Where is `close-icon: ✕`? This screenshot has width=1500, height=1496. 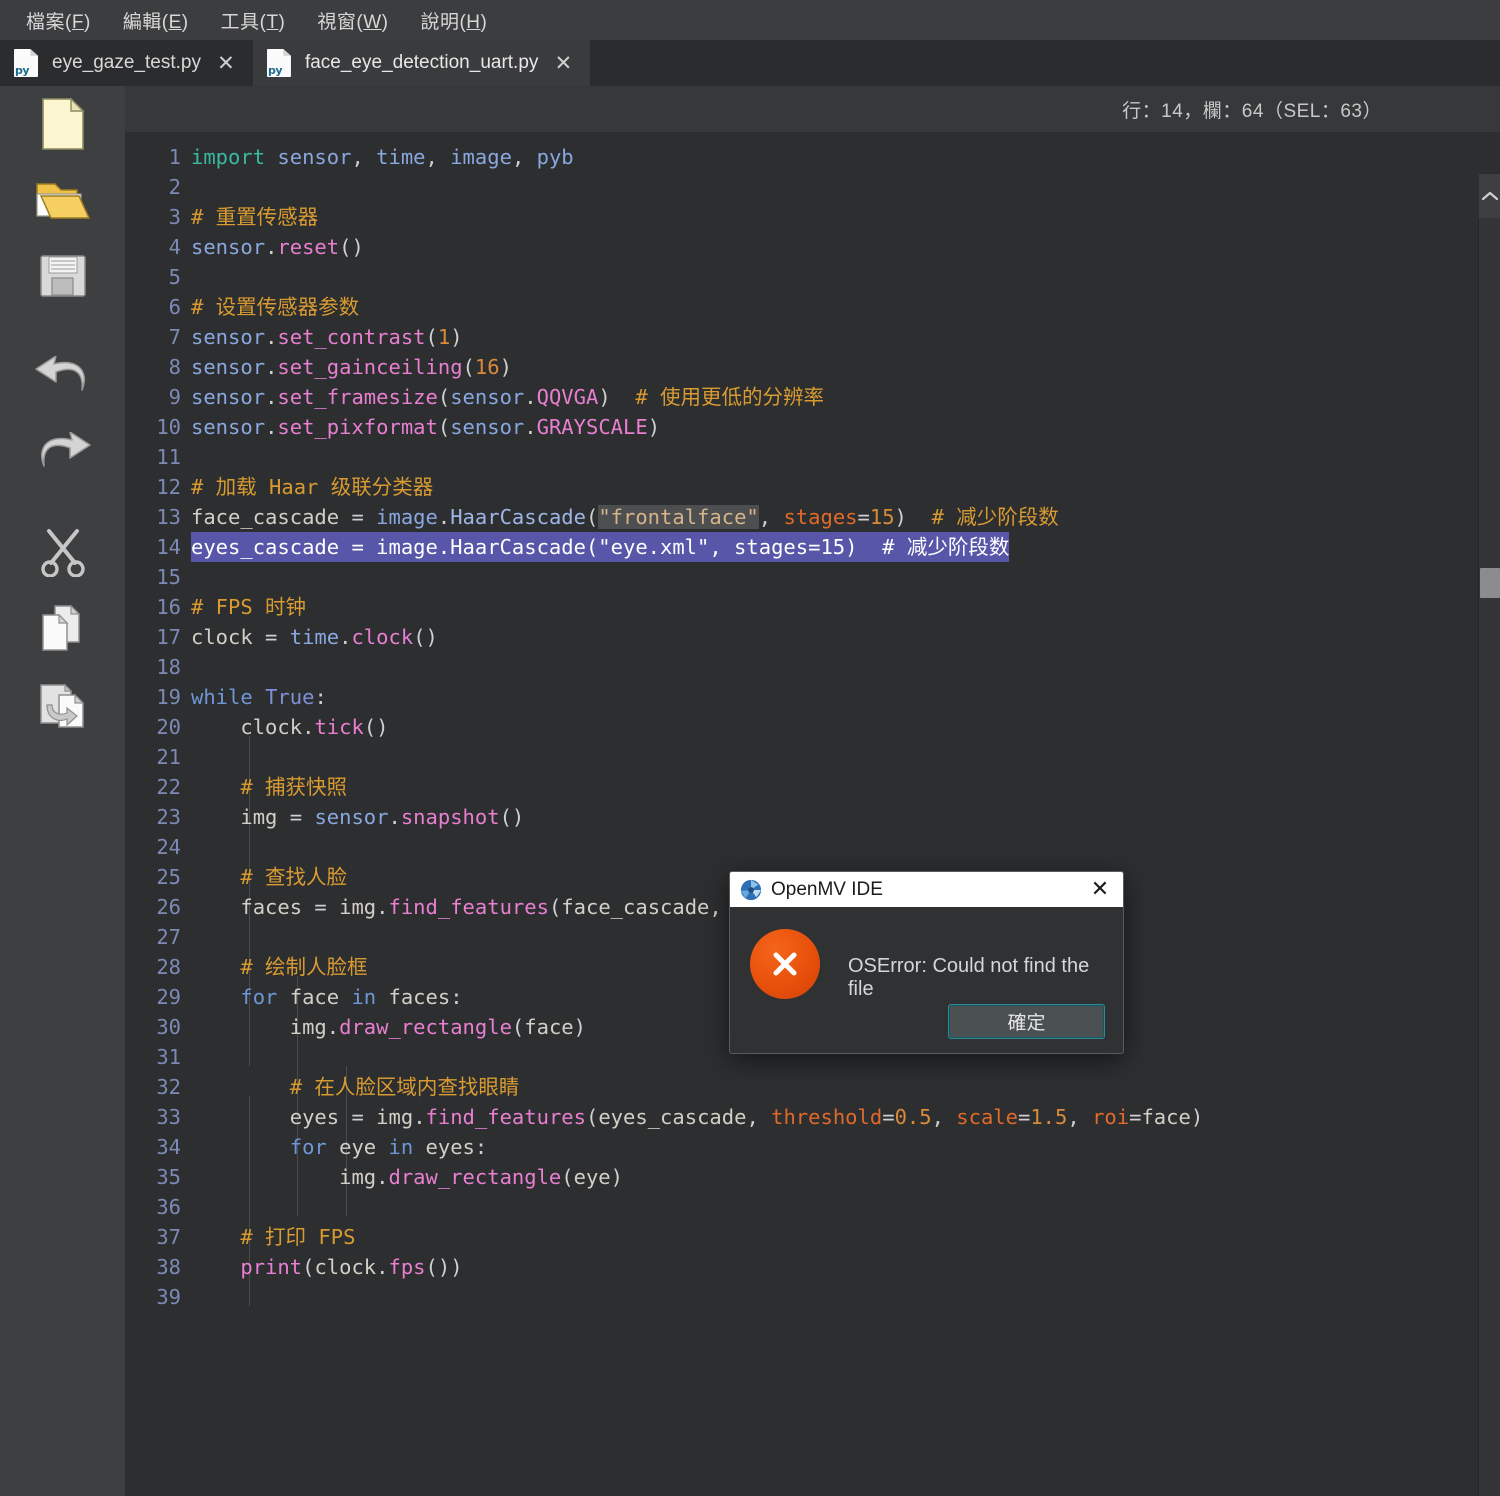 close-icon: ✕ is located at coordinates (1100, 890).